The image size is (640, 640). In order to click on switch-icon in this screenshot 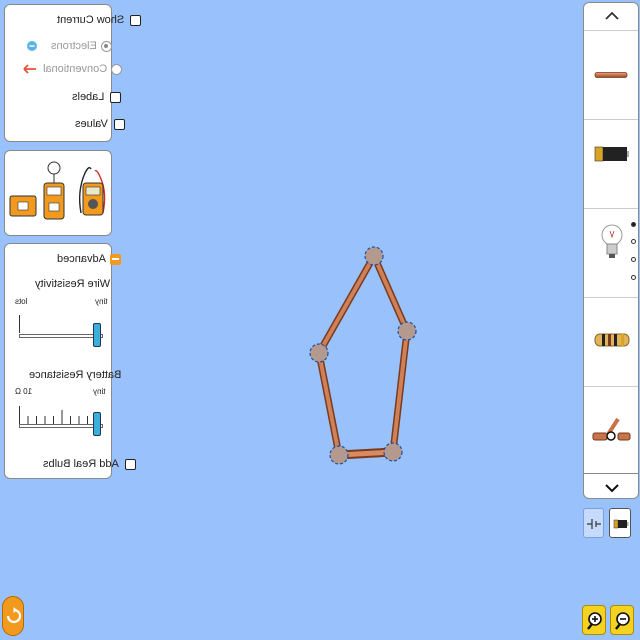, I will do `click(611, 429)`.